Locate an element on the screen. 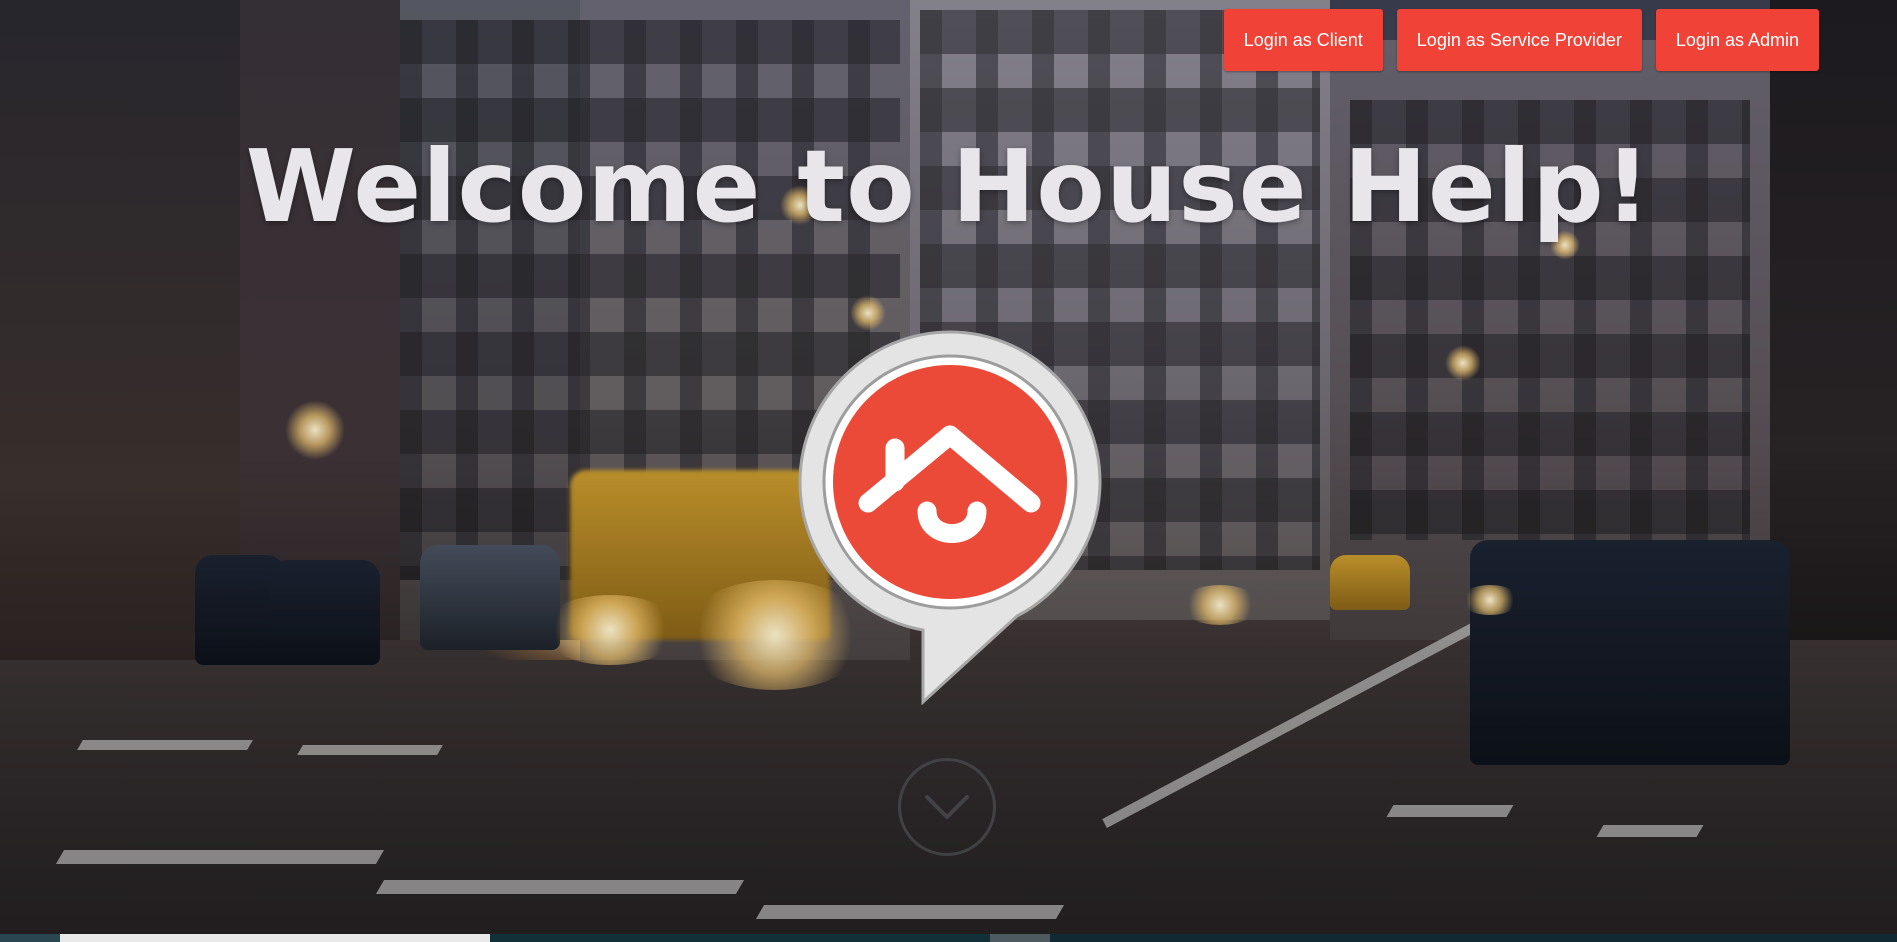  house-smile-logo-icon is located at coordinates (950, 518).